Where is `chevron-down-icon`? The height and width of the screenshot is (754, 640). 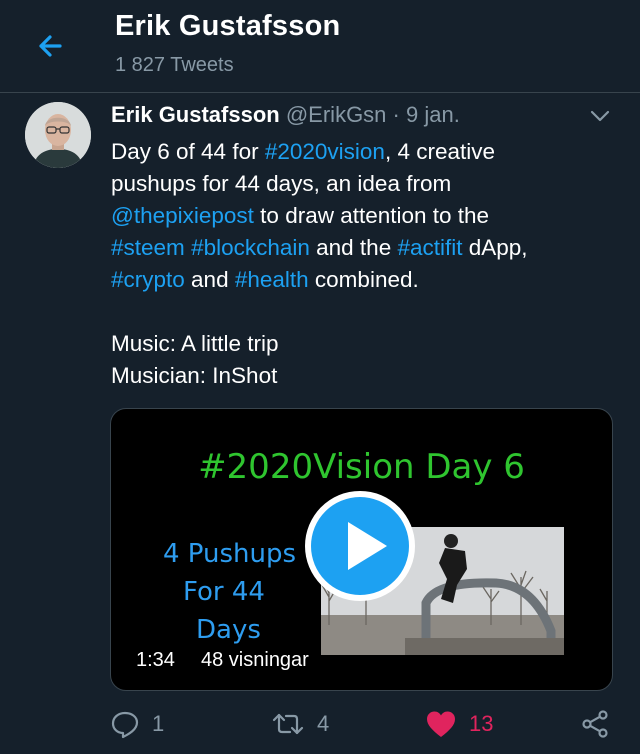 chevron-down-icon is located at coordinates (600, 116).